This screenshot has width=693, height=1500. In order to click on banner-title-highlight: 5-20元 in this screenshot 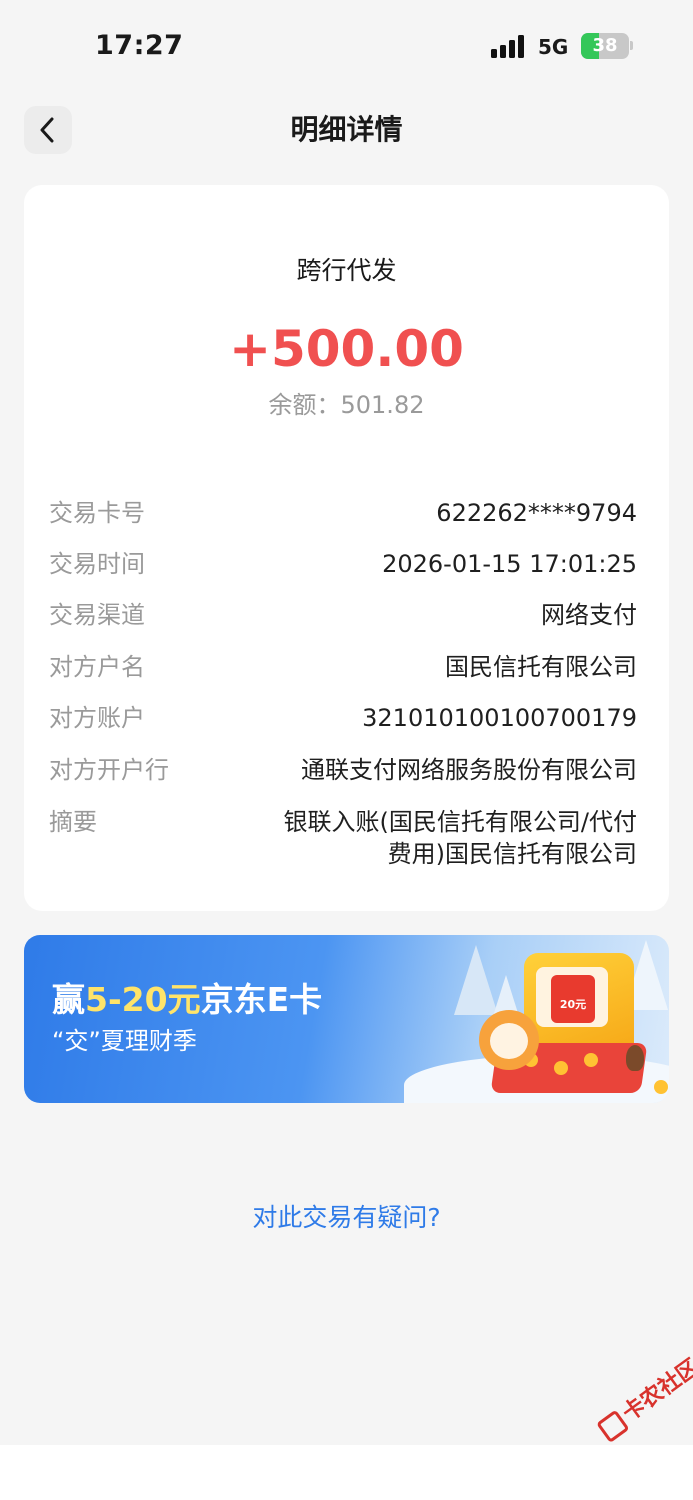, I will do `click(143, 999)`.